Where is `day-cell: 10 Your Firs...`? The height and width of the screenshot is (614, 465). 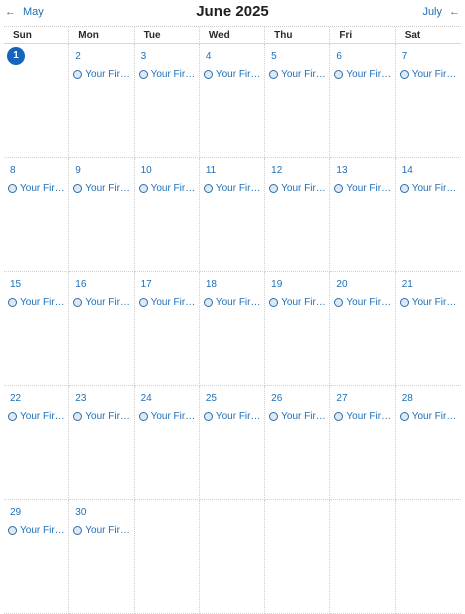 day-cell: 10 Your Firs... is located at coordinates (167, 215).